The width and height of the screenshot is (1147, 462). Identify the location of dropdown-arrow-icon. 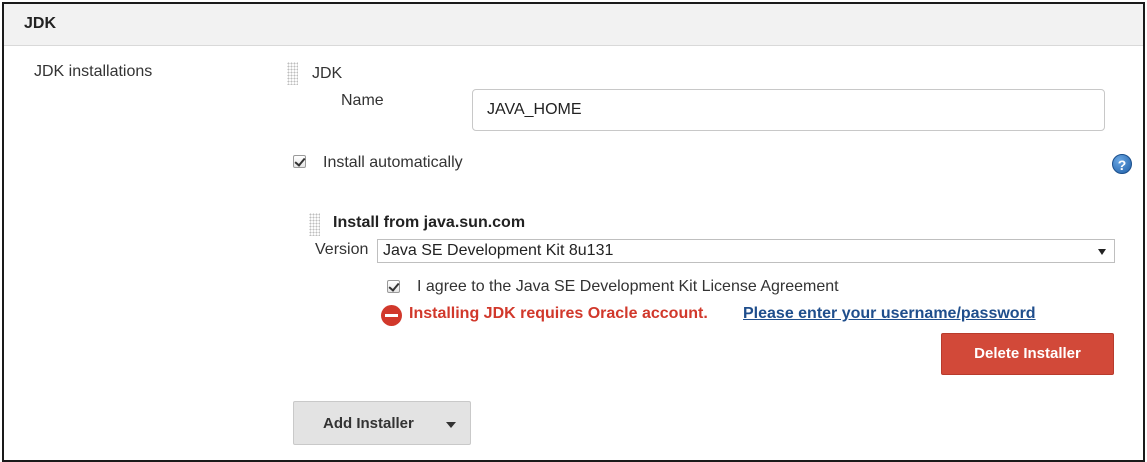
(1102, 252).